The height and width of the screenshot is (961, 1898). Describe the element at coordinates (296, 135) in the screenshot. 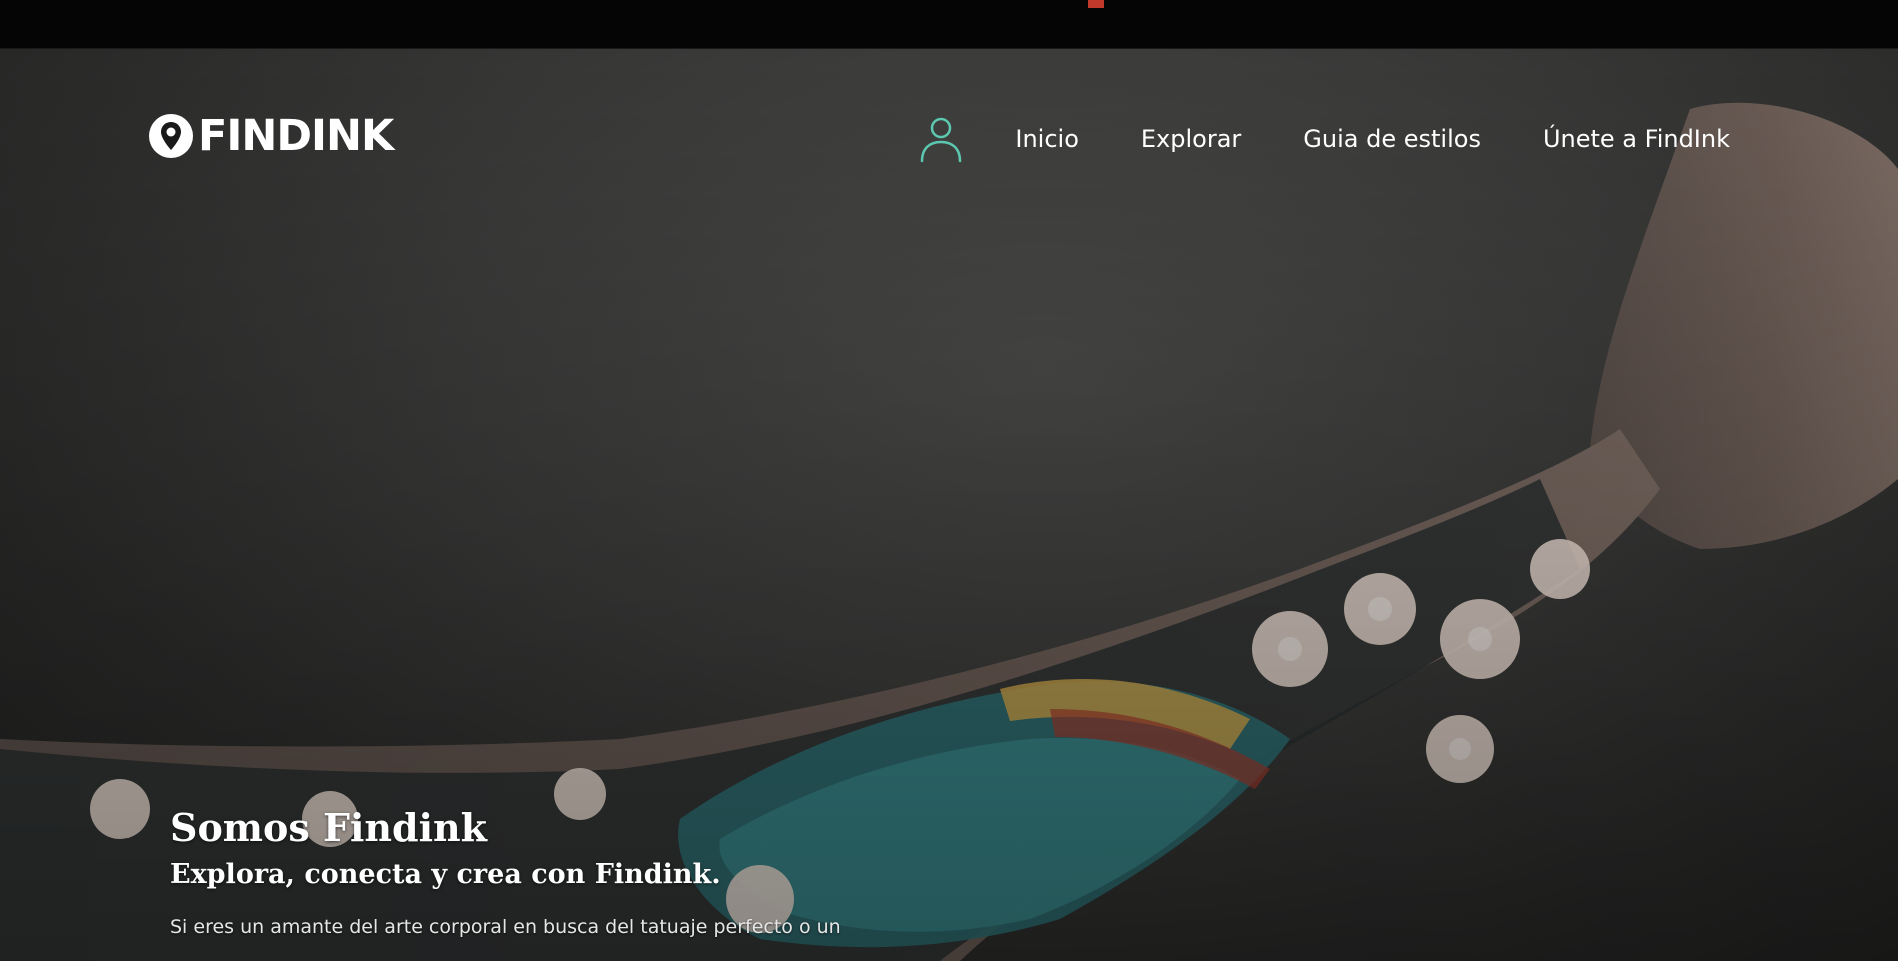

I see `logo-text: FINDINK` at that location.